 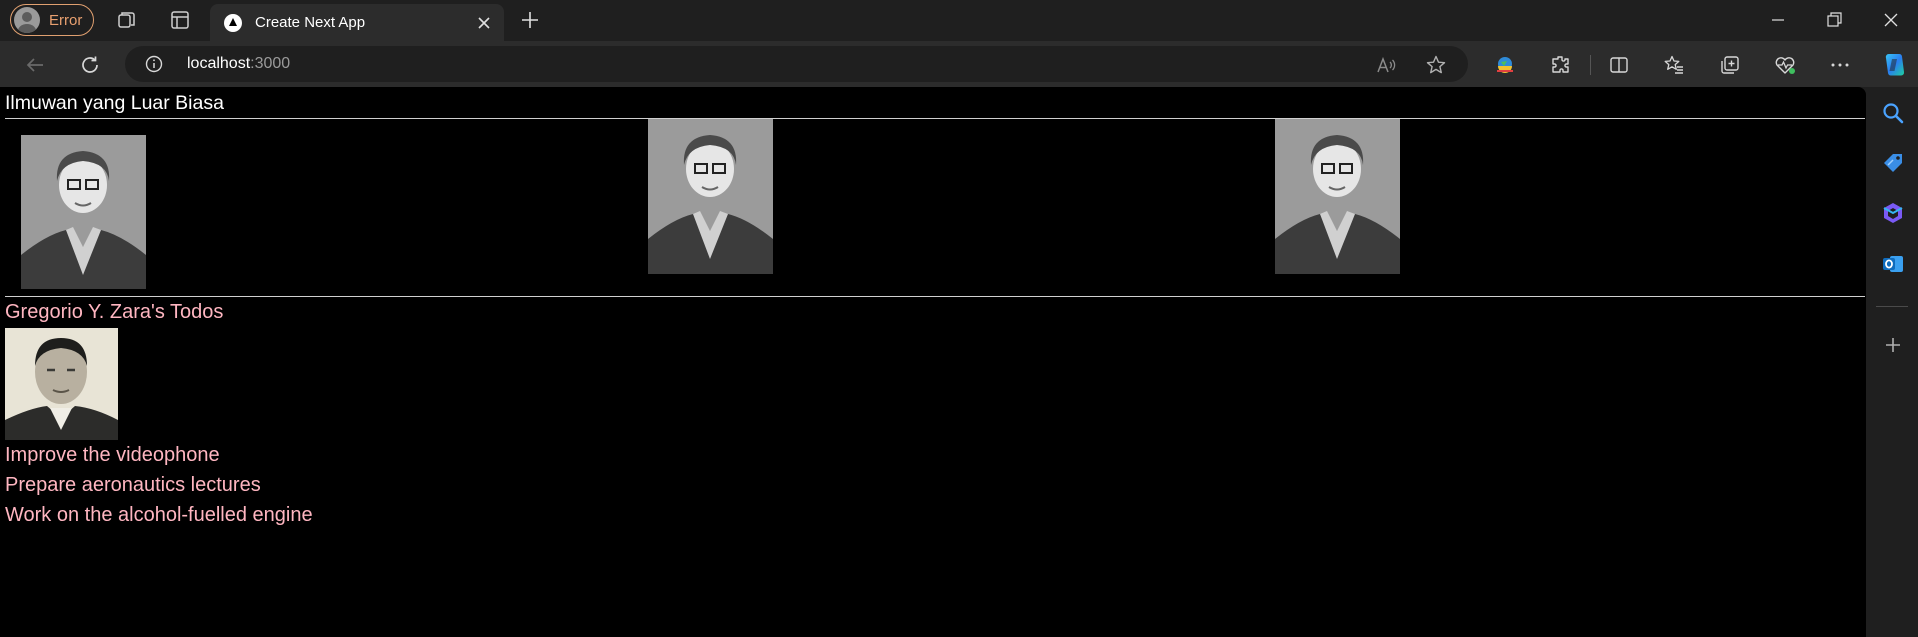 I want to click on toolbar: localhost:3000, so click(x=959, y=64).